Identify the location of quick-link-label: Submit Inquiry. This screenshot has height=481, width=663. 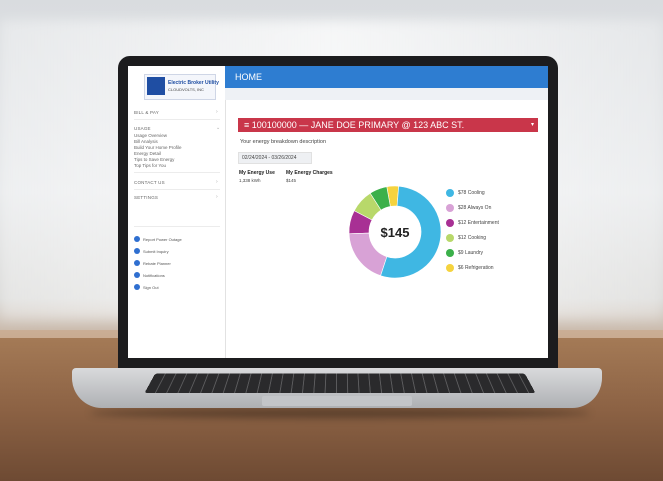
(156, 251).